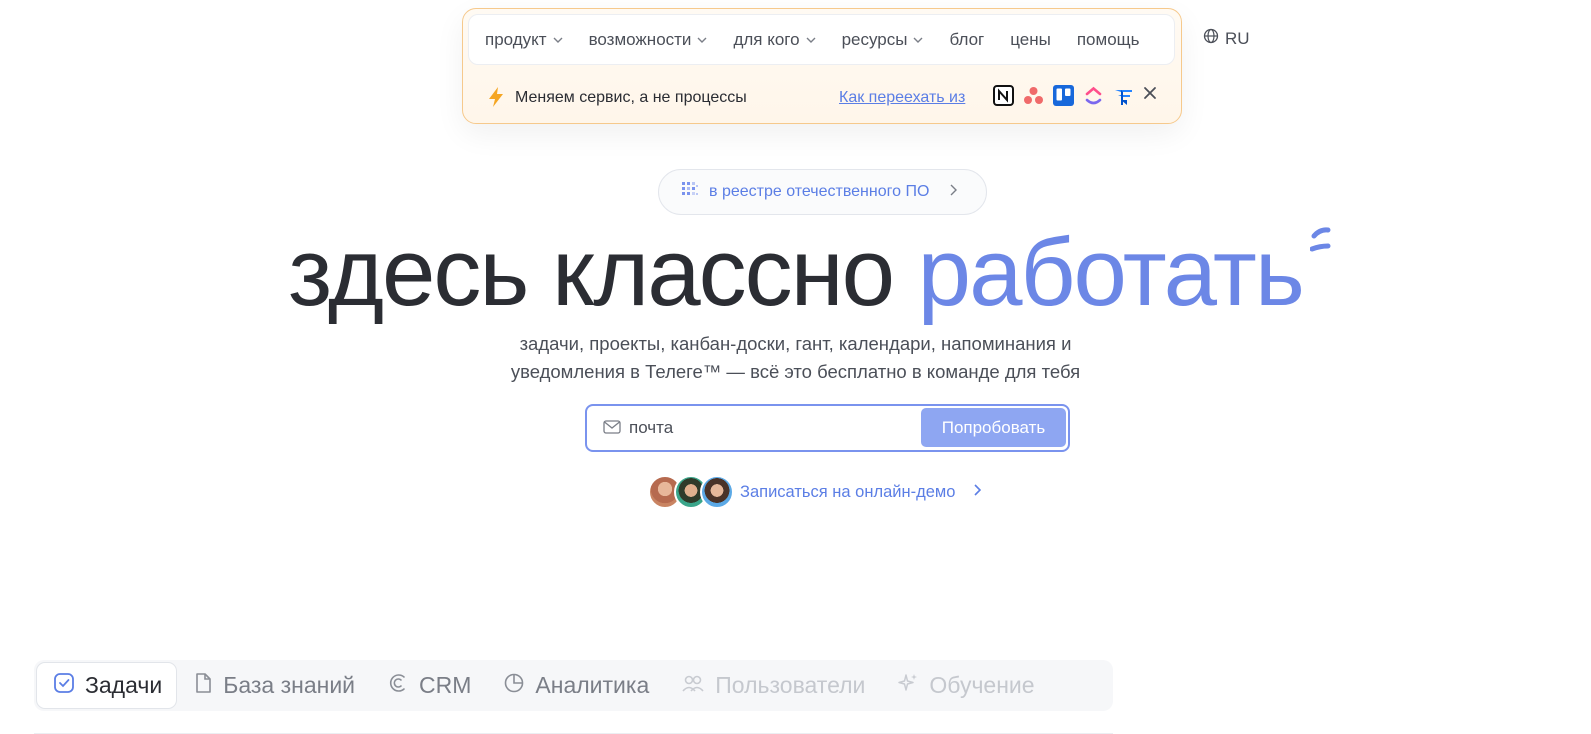 The height and width of the screenshot is (734, 1591). What do you see at coordinates (993, 427) in the screenshot?
I see `try-button: Попробовать` at bounding box center [993, 427].